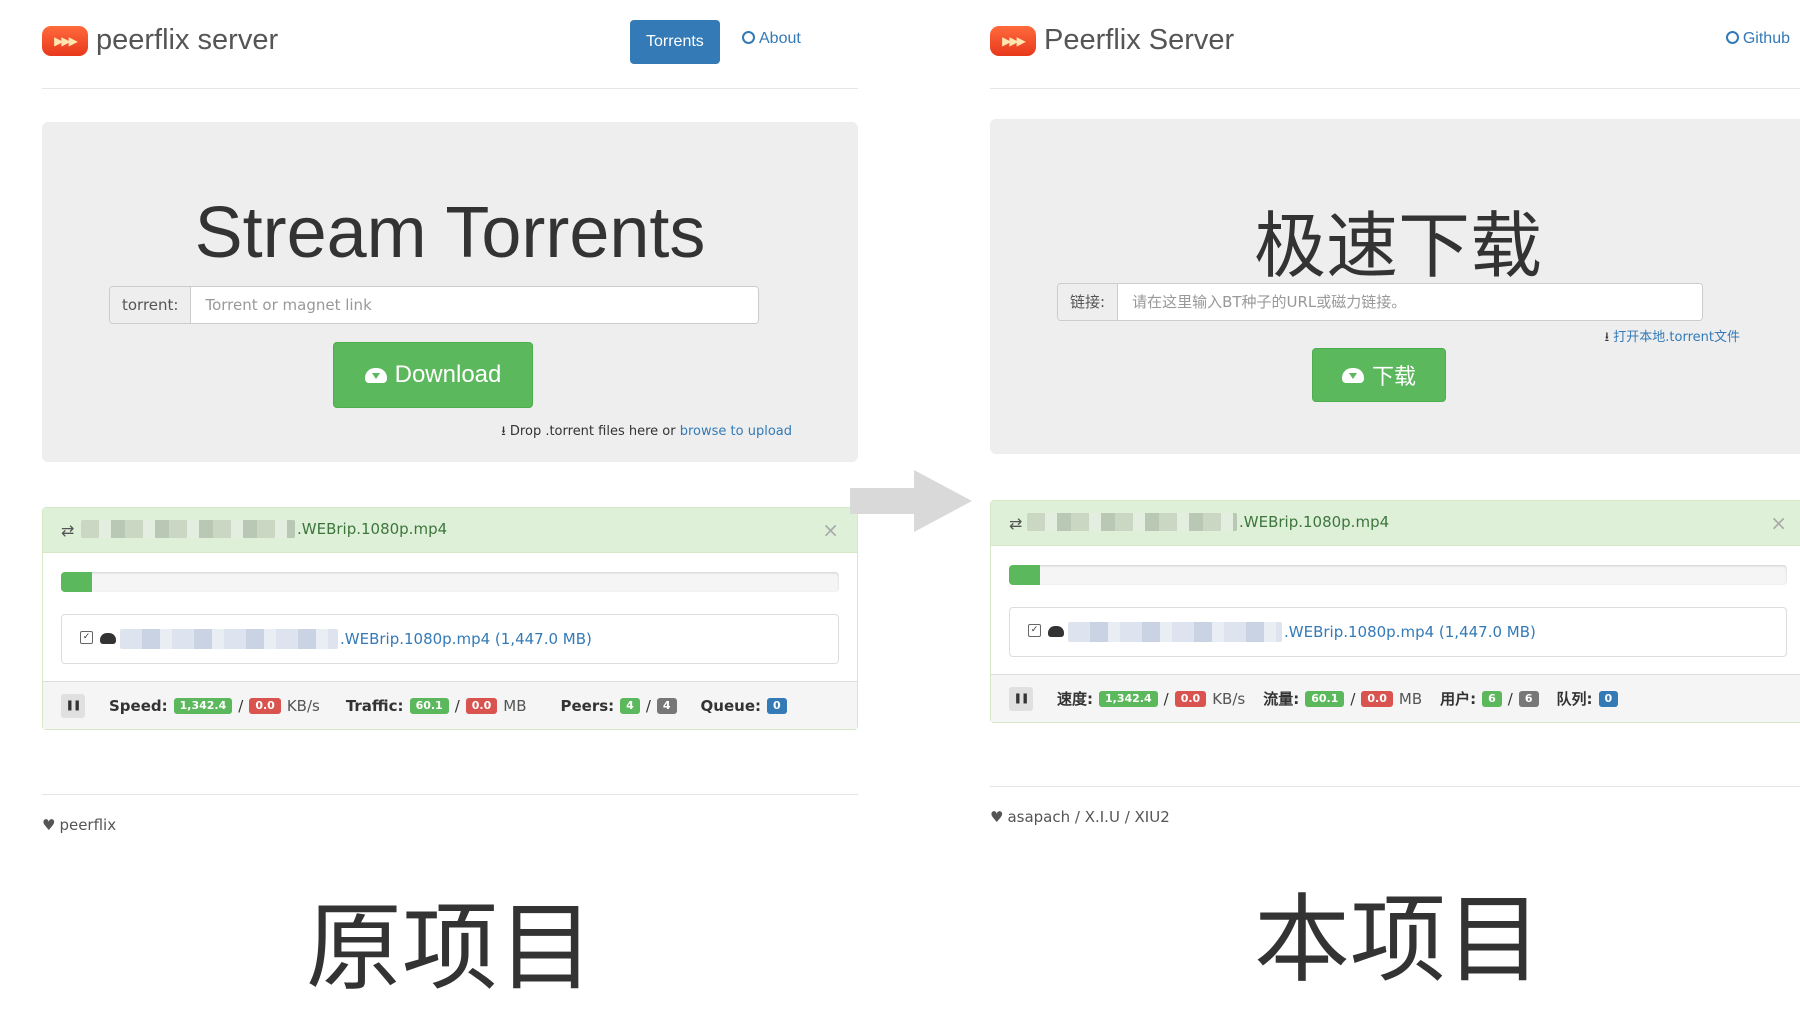 This screenshot has height=1009, width=1800. I want to click on download-label: Download, so click(448, 374).